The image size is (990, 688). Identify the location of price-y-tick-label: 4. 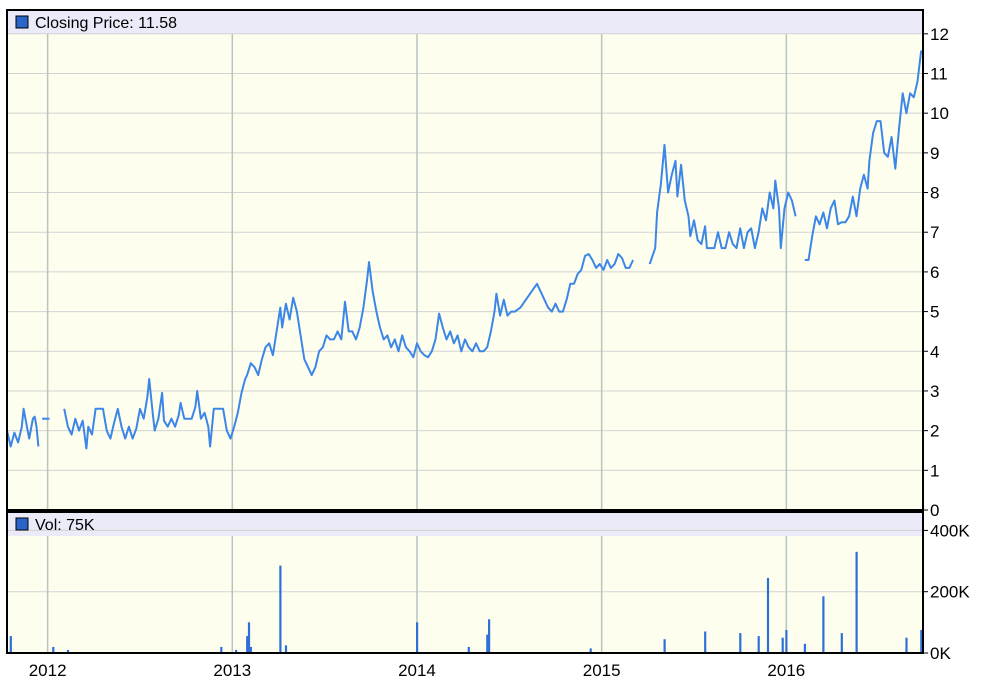
(934, 351).